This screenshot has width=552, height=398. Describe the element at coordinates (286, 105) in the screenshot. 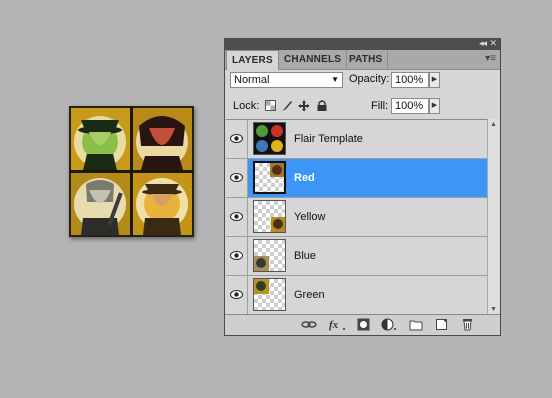

I see `lock-image-pixels-icon` at that location.